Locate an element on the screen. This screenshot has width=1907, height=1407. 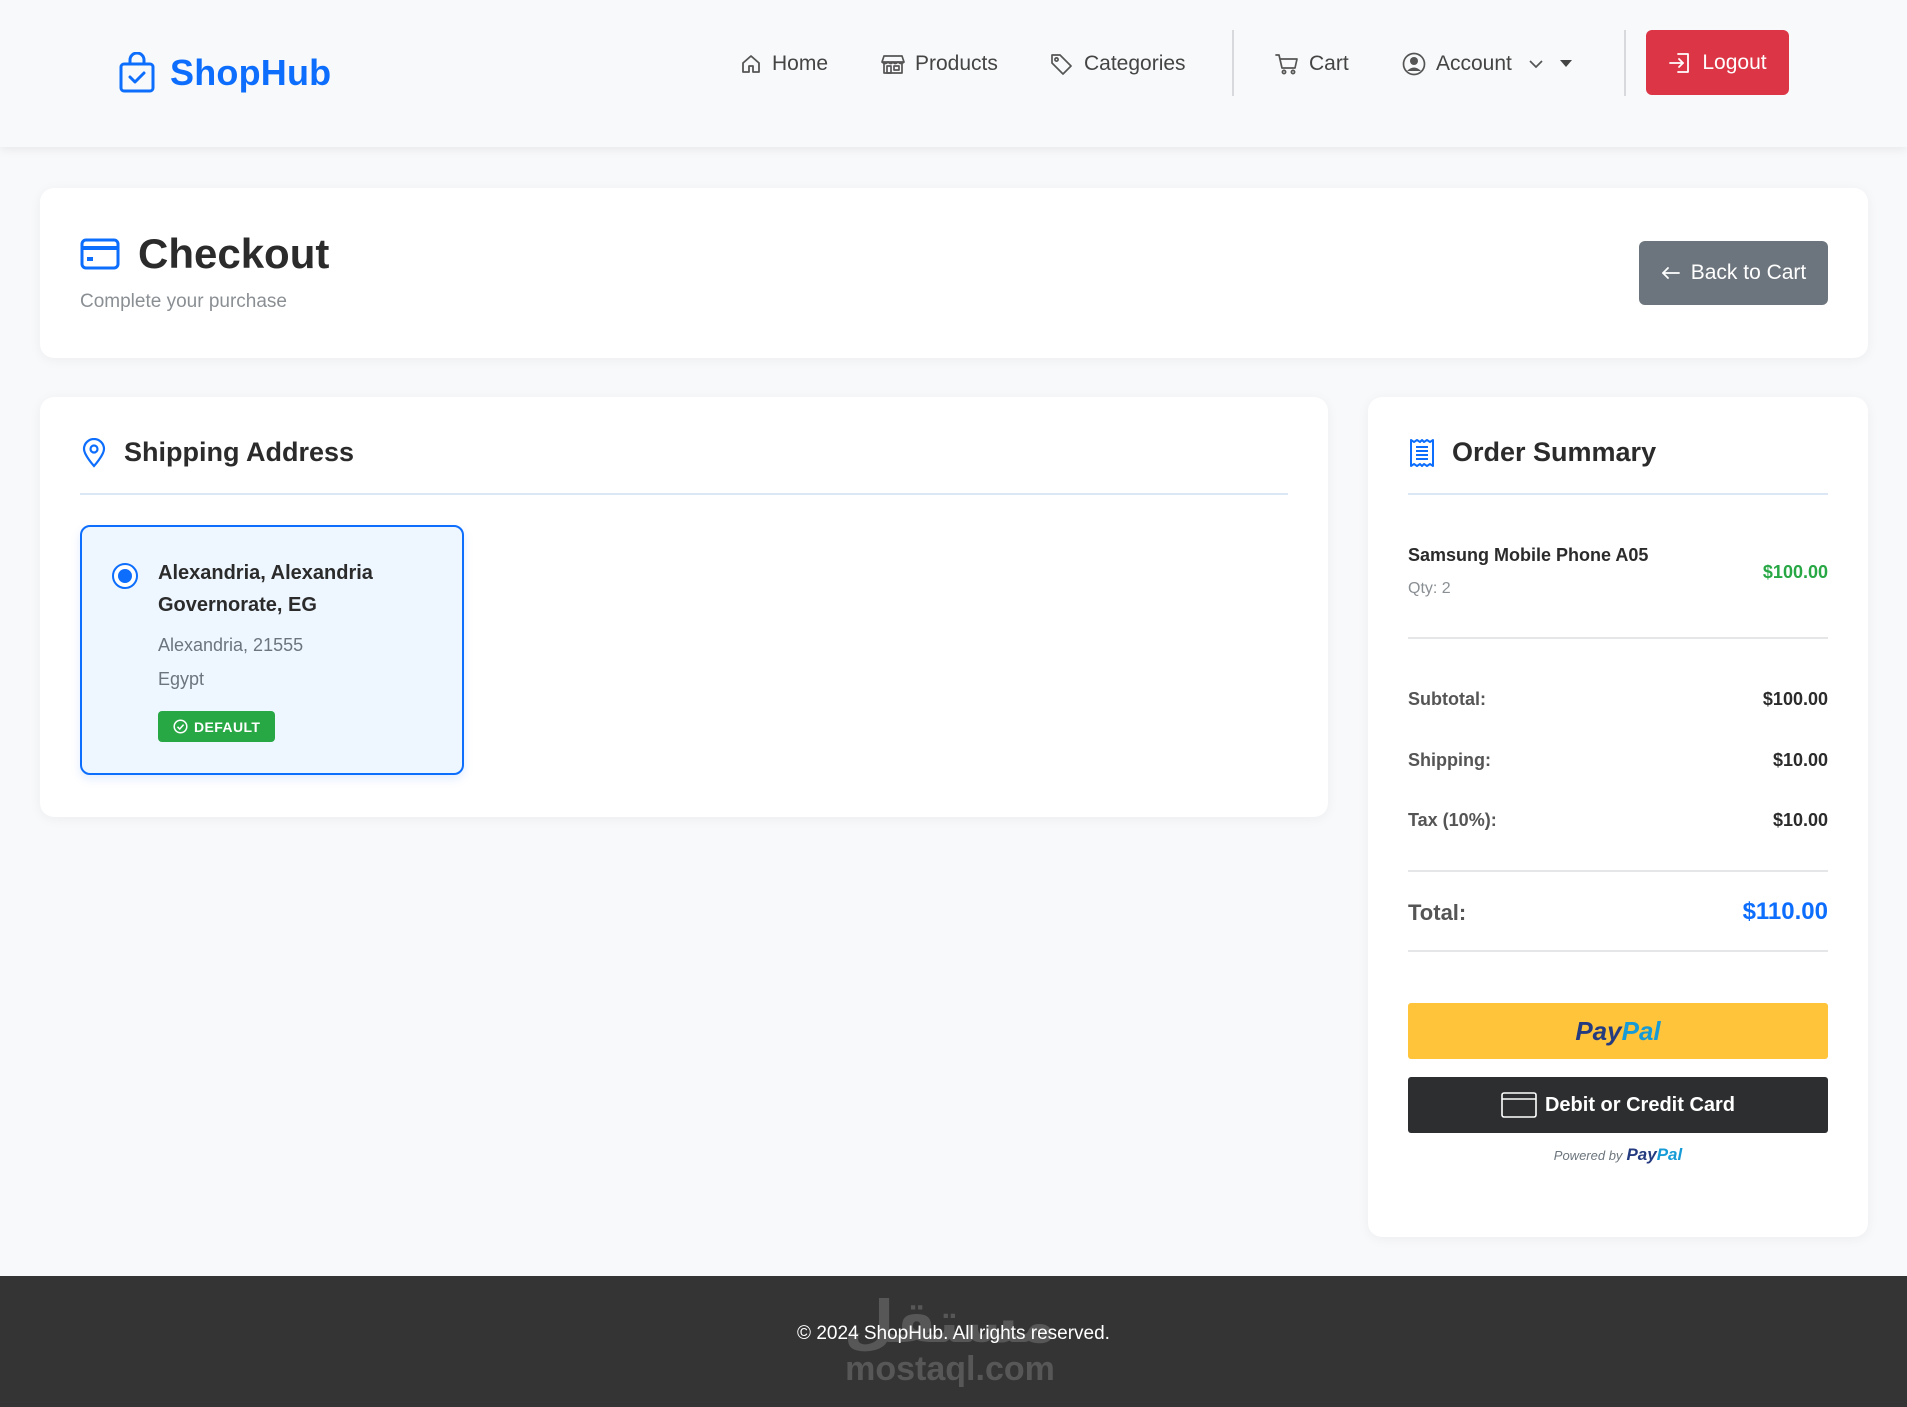
powered-brand-part2: Pal is located at coordinates (1669, 1154).